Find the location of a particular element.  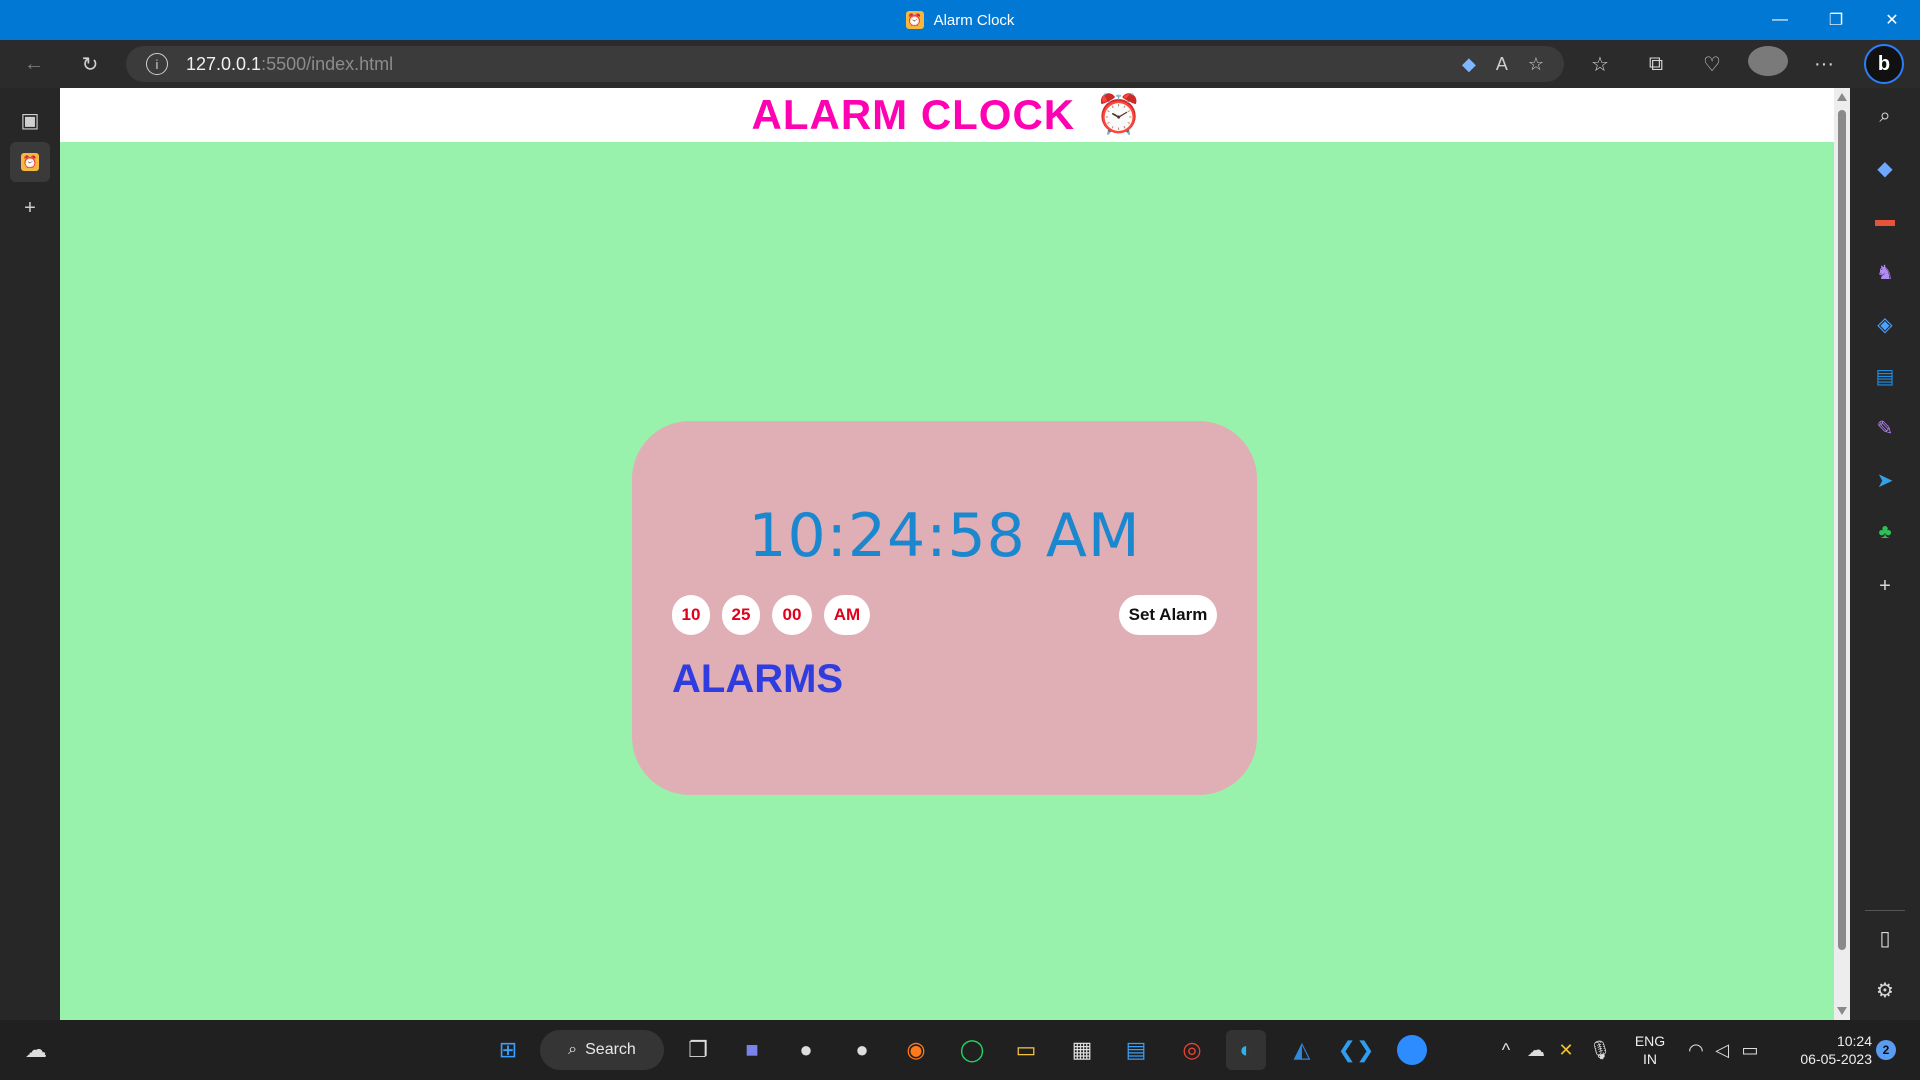

favorites-icon: ☆ is located at coordinates (1600, 64).